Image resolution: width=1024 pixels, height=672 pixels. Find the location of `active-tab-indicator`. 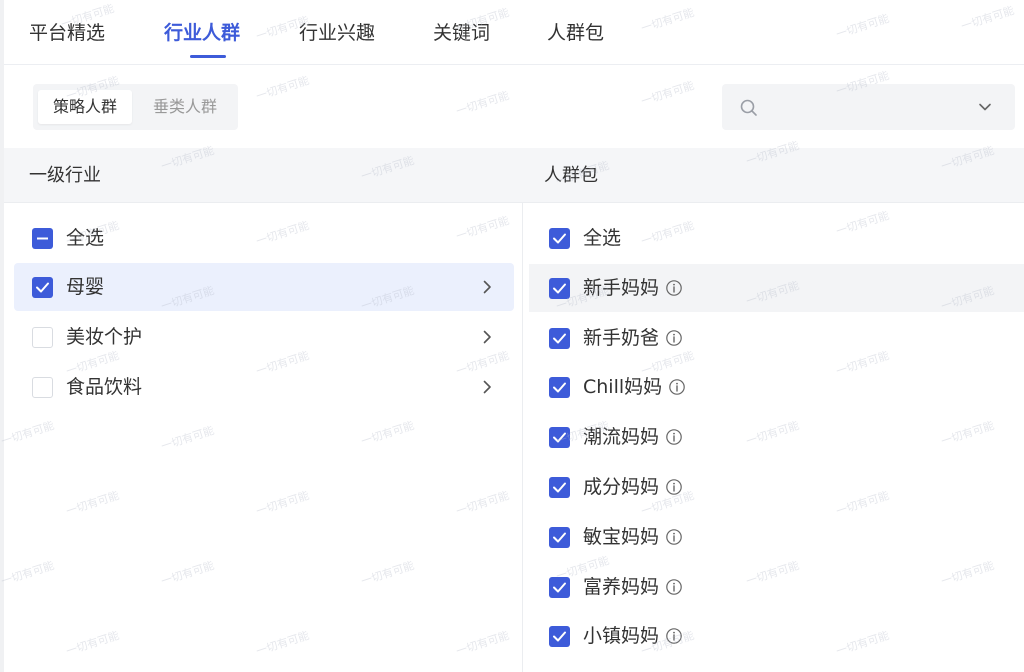

active-tab-indicator is located at coordinates (208, 56).